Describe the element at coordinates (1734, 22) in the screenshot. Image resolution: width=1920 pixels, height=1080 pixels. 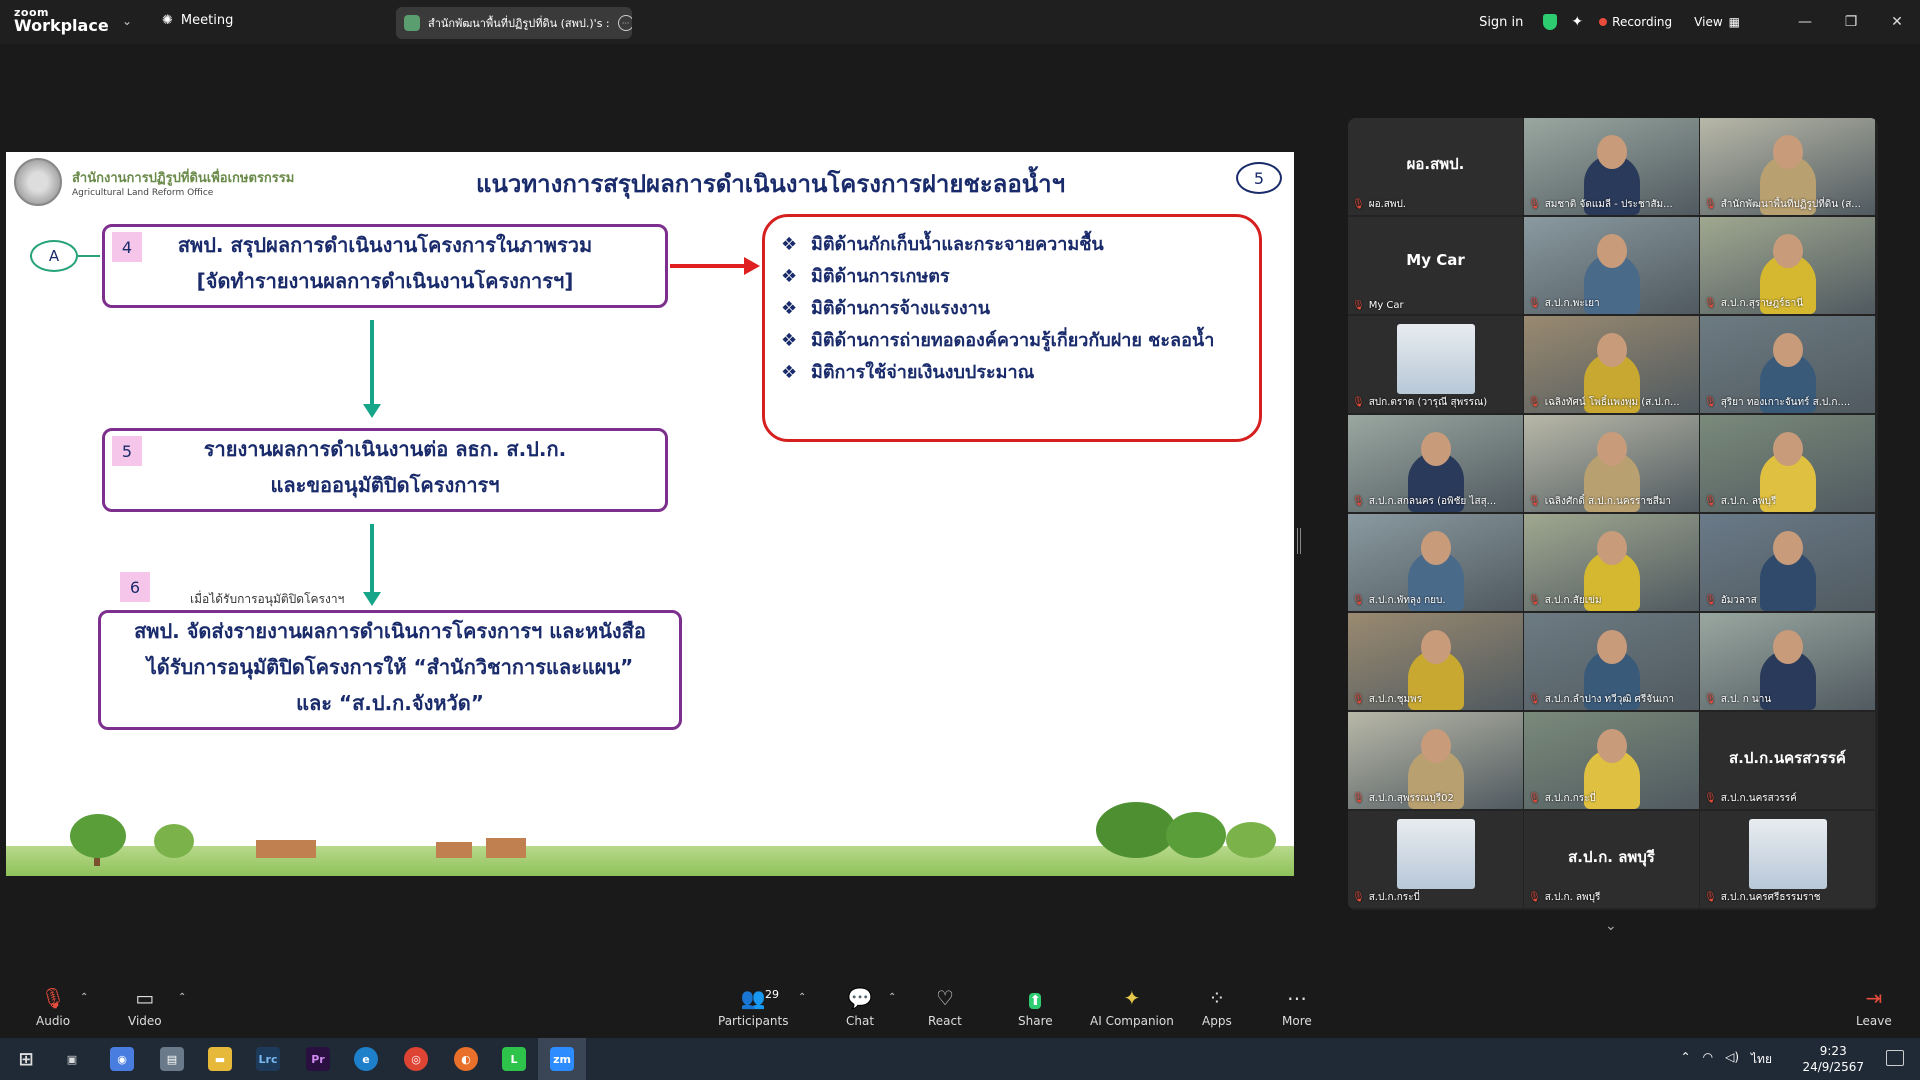
I see `grid-icon: ▦` at that location.